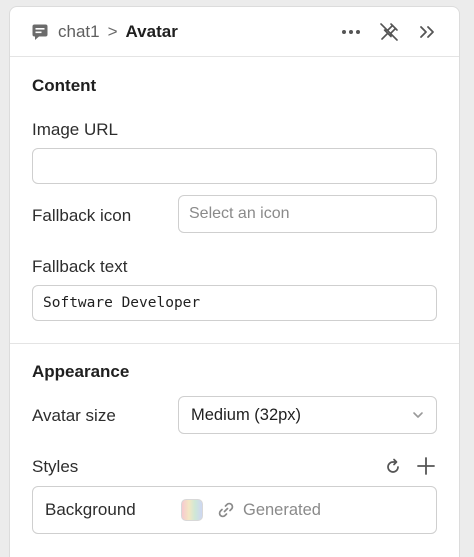 This screenshot has height=557, width=474. I want to click on more-horizontal-icon, so click(351, 32).